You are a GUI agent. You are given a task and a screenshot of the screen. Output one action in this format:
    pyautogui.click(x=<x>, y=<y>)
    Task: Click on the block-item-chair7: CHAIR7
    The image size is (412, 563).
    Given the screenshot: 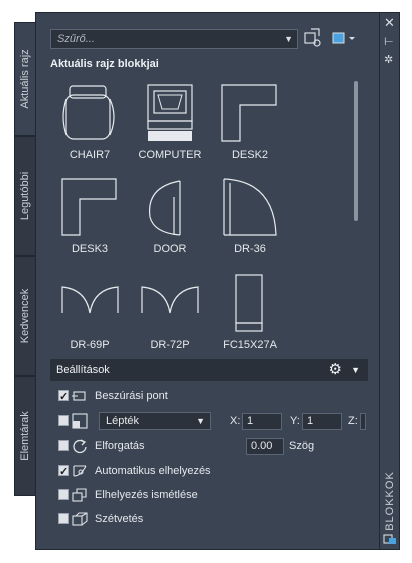 What is the action you would take?
    pyautogui.click(x=90, y=122)
    